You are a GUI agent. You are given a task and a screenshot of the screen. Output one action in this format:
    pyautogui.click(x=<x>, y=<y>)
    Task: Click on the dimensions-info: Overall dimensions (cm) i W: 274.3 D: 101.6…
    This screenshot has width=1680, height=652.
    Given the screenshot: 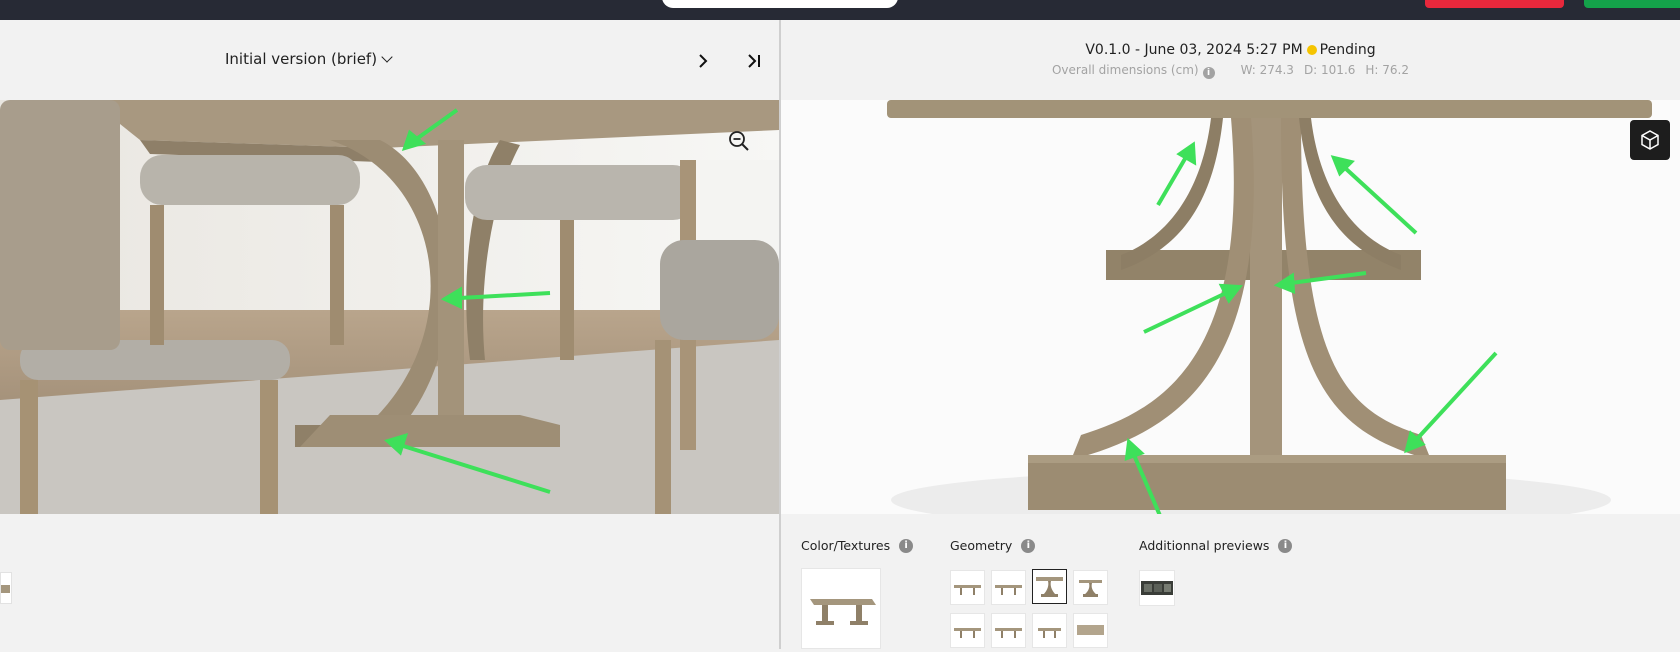 What is the action you would take?
    pyautogui.click(x=1230, y=71)
    